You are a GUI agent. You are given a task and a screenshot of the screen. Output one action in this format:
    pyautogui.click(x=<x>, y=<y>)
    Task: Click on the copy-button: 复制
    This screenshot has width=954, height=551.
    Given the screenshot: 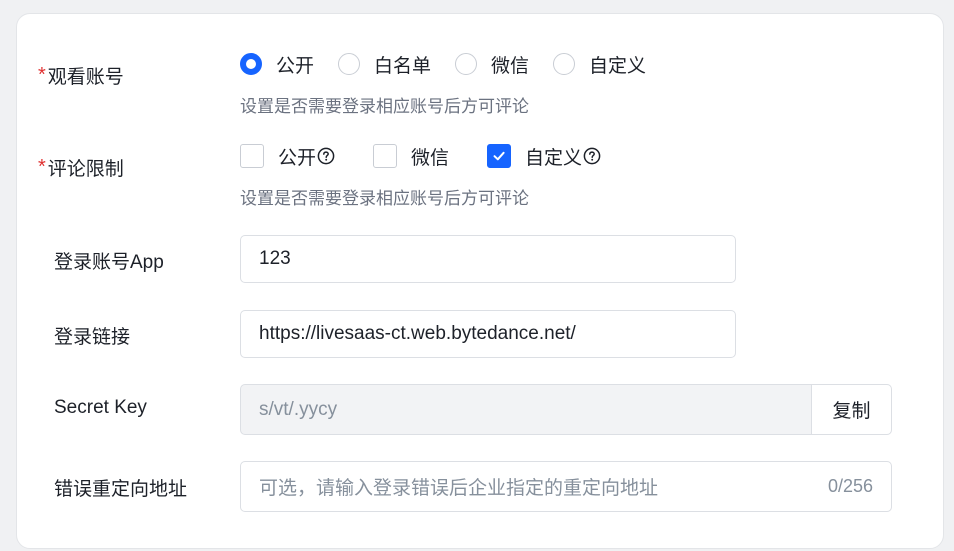 What is the action you would take?
    pyautogui.click(x=851, y=409)
    